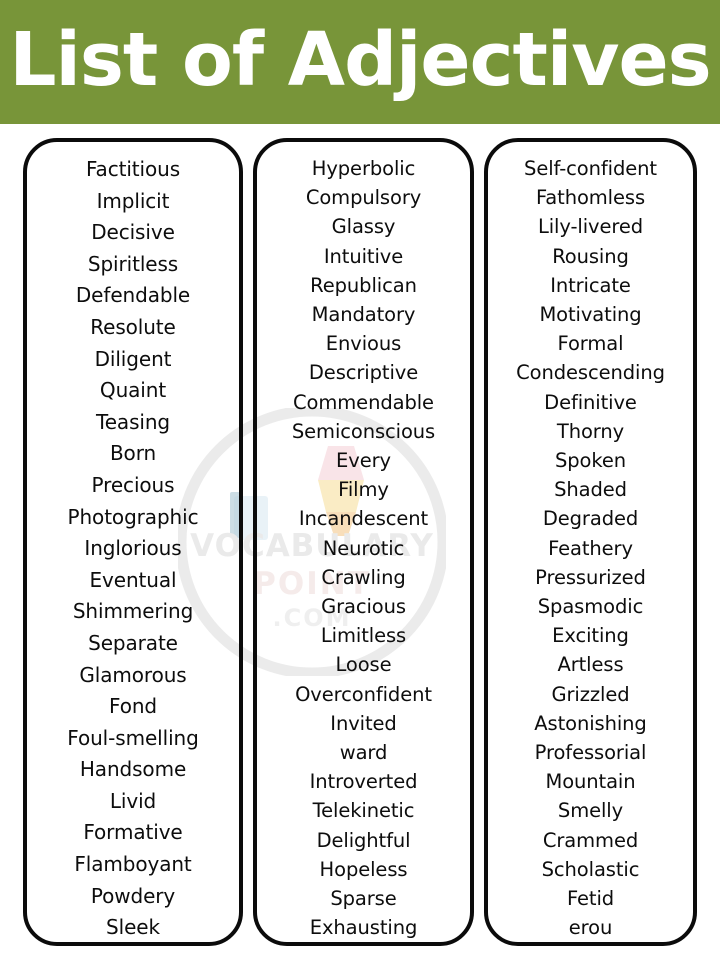  Describe the element at coordinates (590, 285) in the screenshot. I see `word-item: Intricate` at that location.